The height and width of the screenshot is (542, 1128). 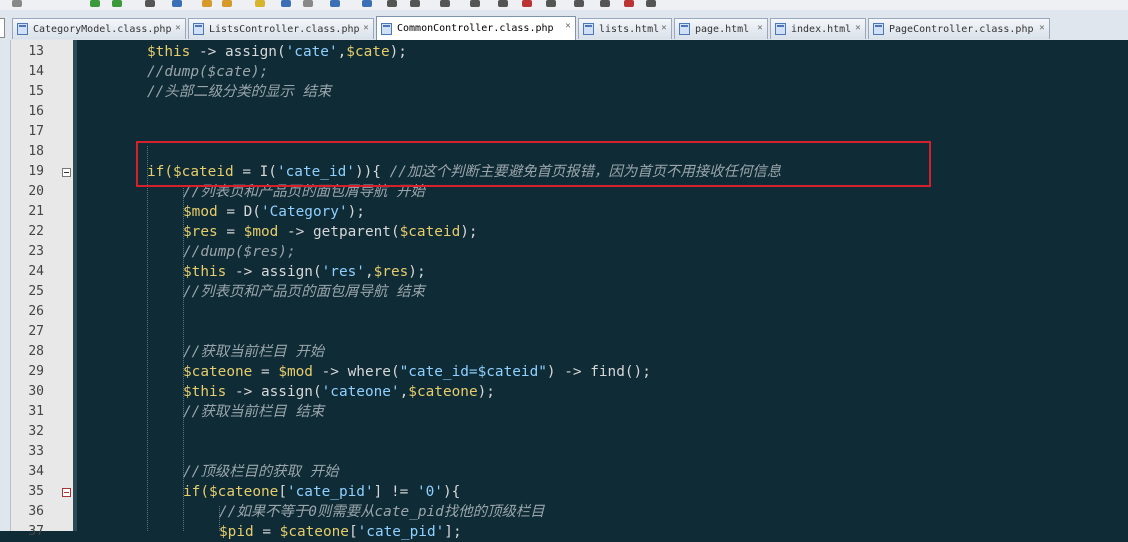 What do you see at coordinates (227, 3) in the screenshot?
I see `zoom-out-icon` at bounding box center [227, 3].